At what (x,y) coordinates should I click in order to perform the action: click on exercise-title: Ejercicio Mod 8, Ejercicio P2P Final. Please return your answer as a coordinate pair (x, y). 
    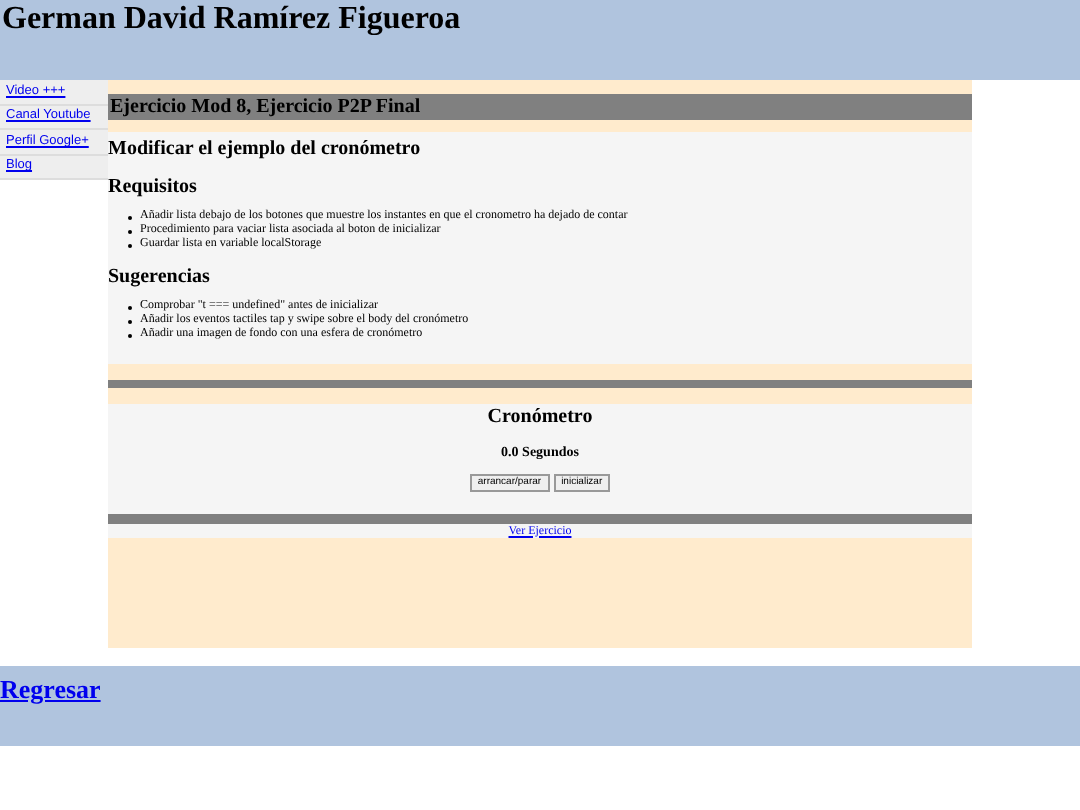
    Looking at the image, I should click on (264, 107).